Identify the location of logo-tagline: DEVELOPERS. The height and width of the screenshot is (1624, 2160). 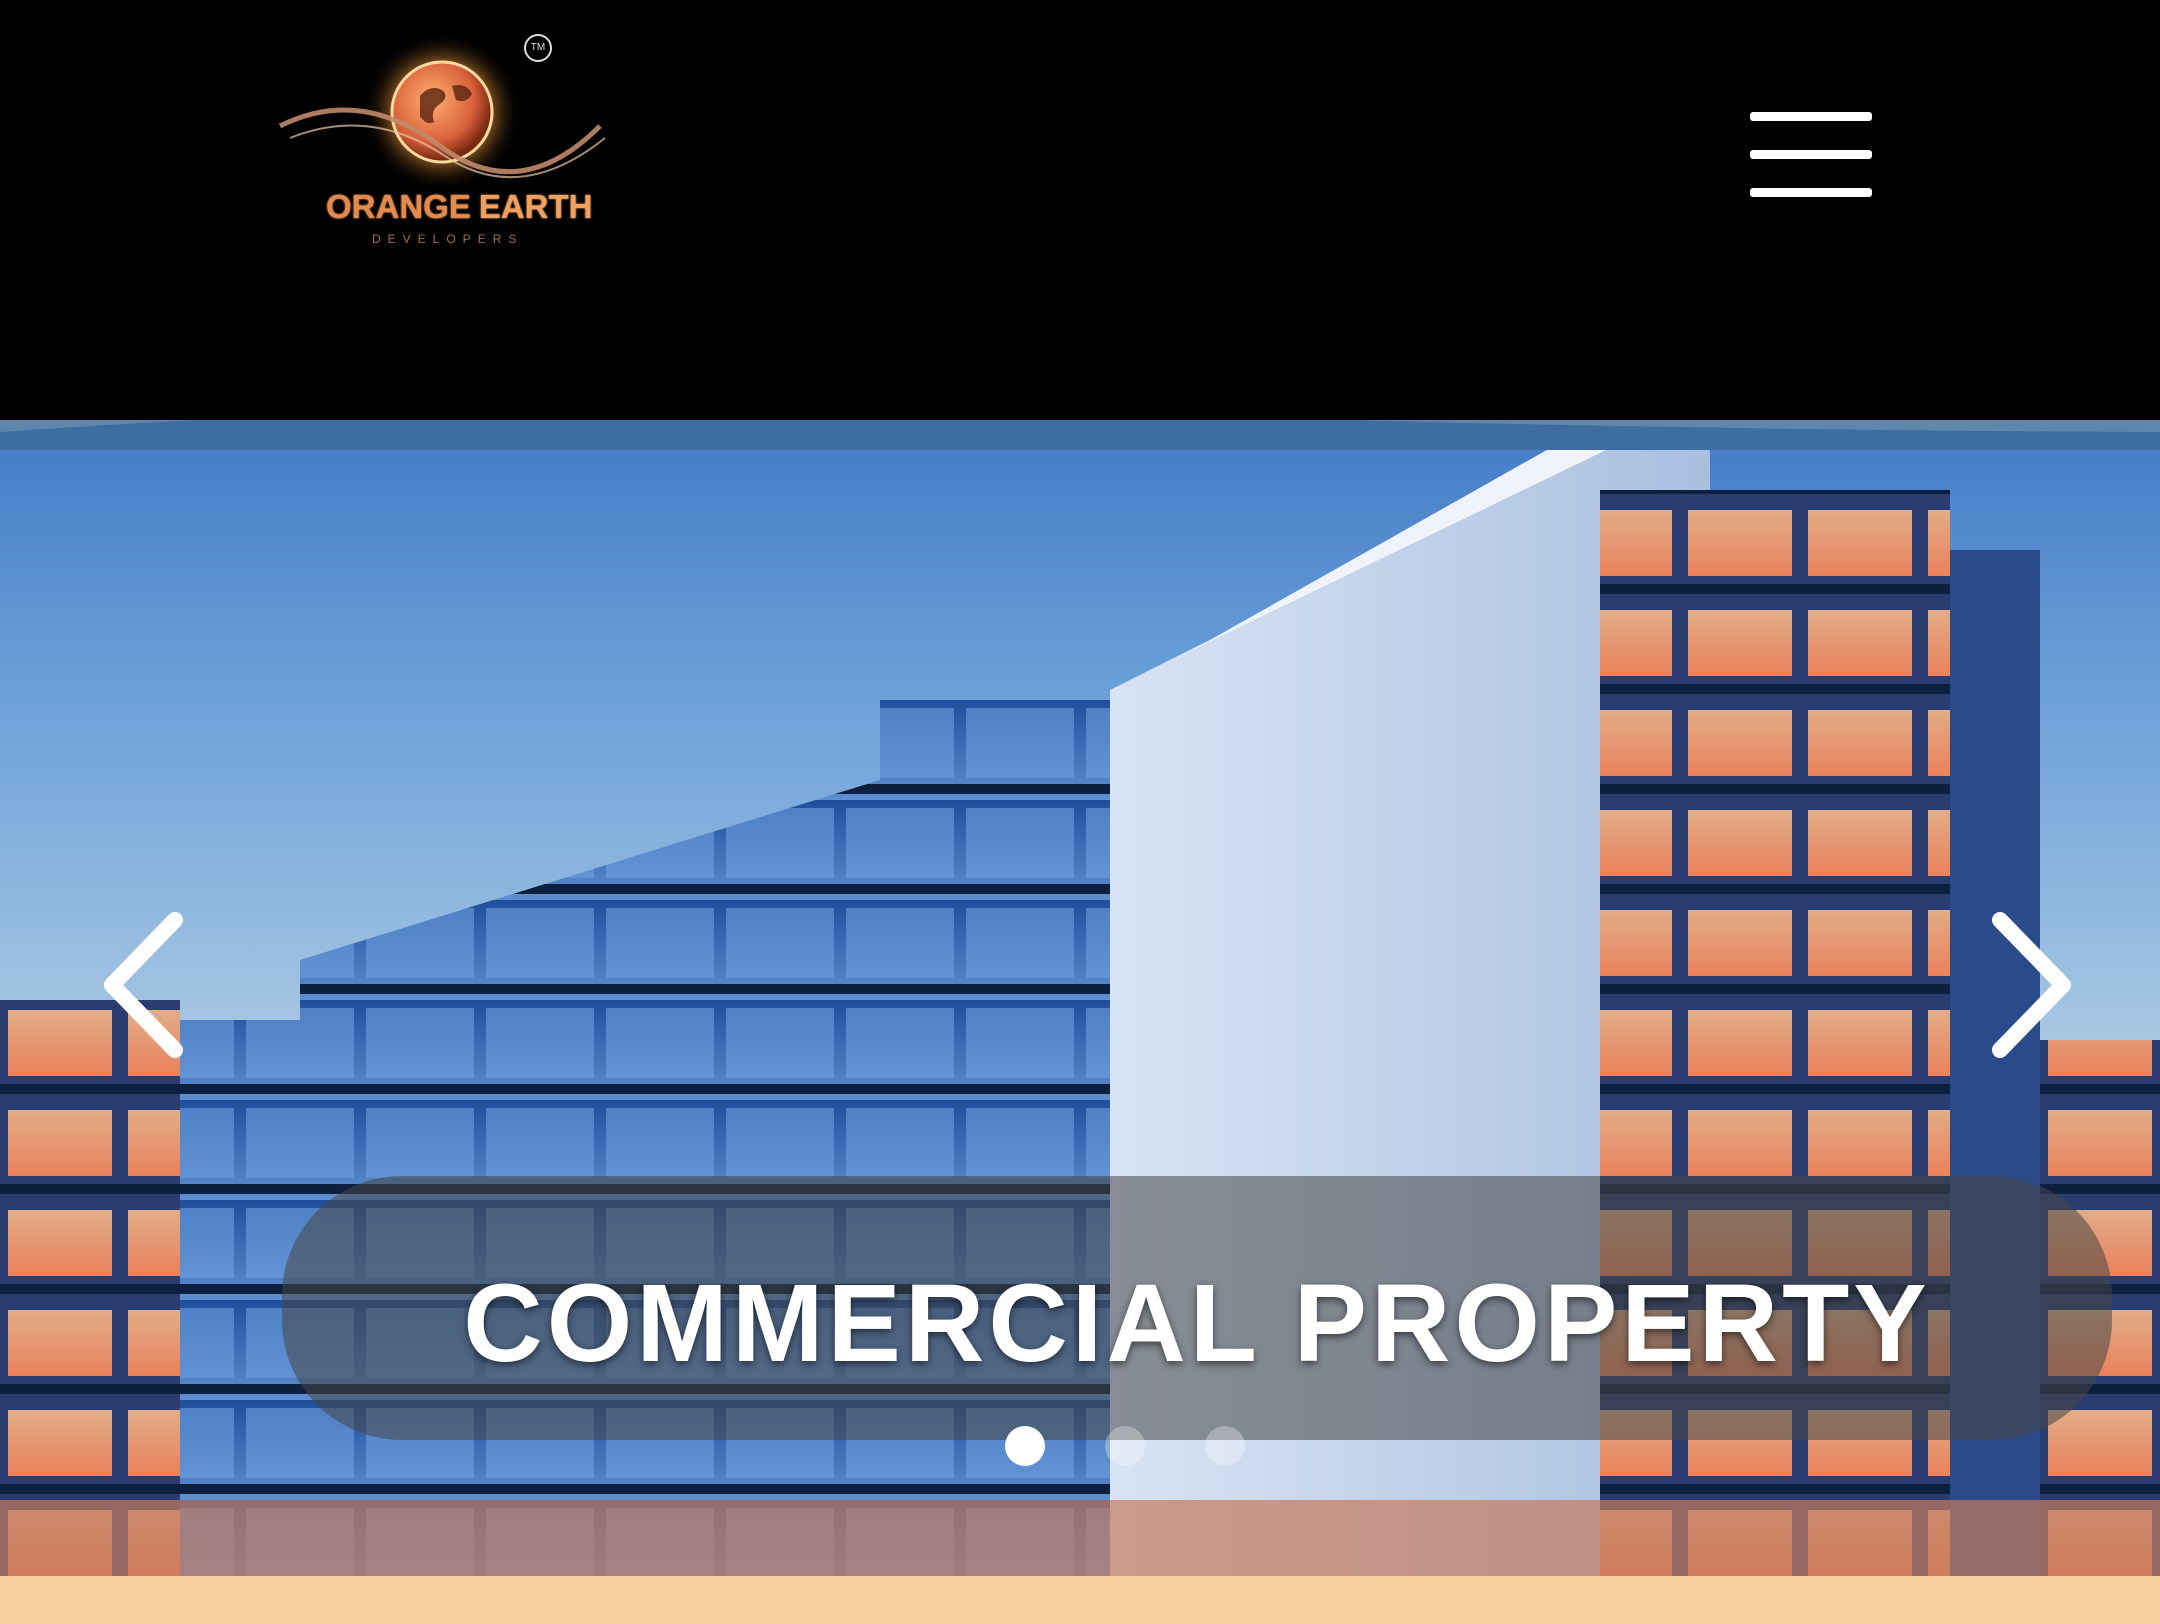
(448, 239).